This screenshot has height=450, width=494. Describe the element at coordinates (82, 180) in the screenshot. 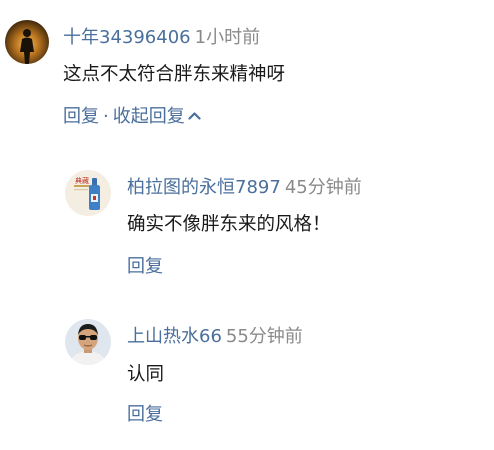

I see `avatar-logo-text: 典藏` at that location.